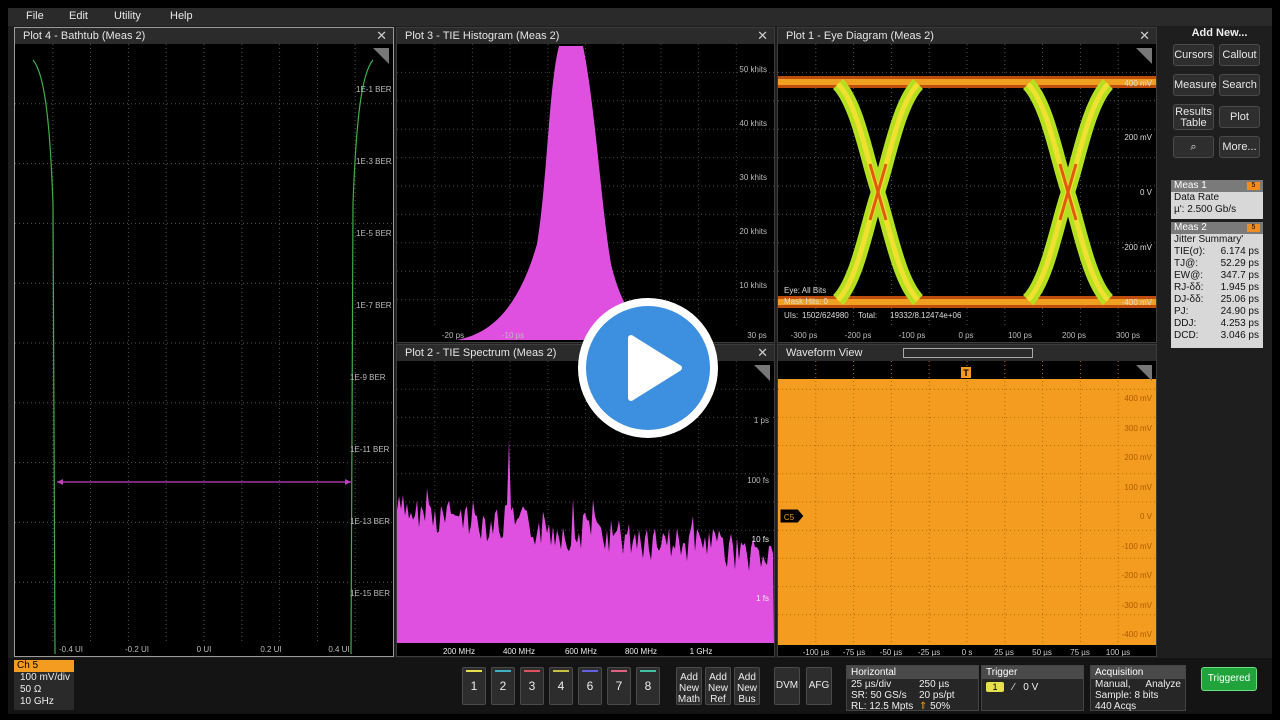 The image size is (1280, 720). Describe the element at coordinates (1195, 85) in the screenshot. I see `measure-button: Measure` at that location.